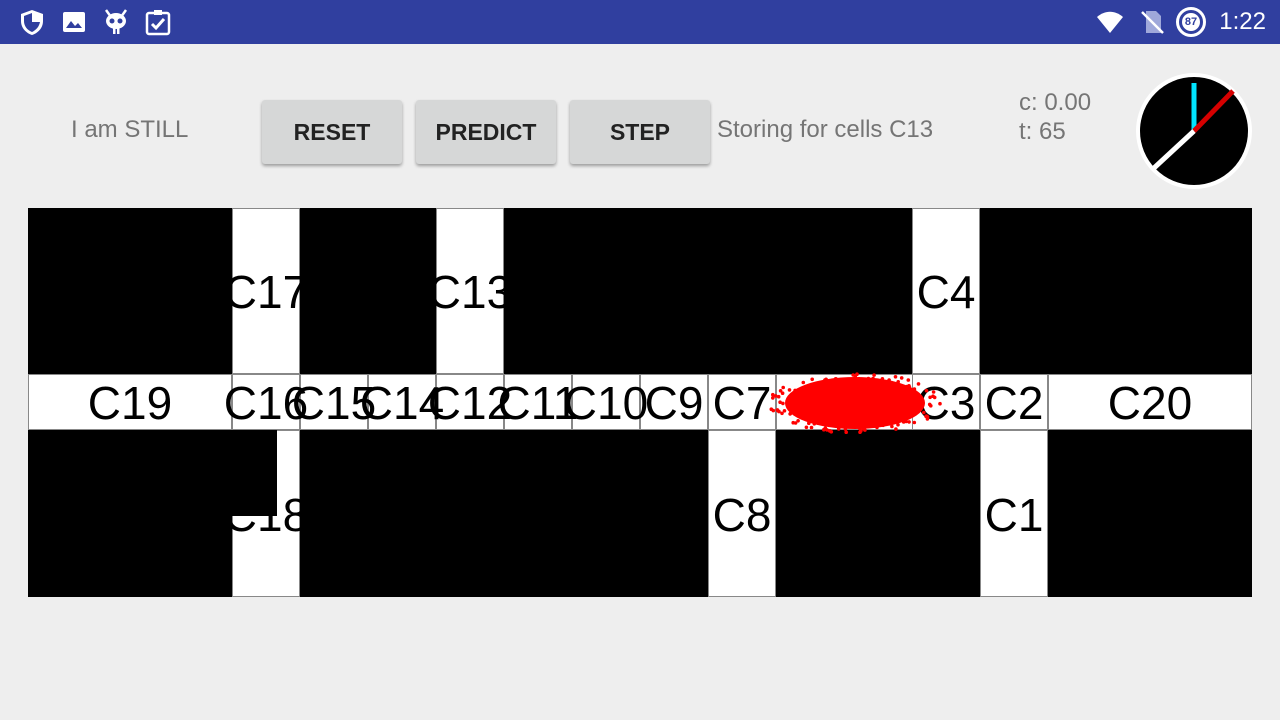 This screenshot has width=1280, height=720. I want to click on step-button: STEP, so click(640, 132).